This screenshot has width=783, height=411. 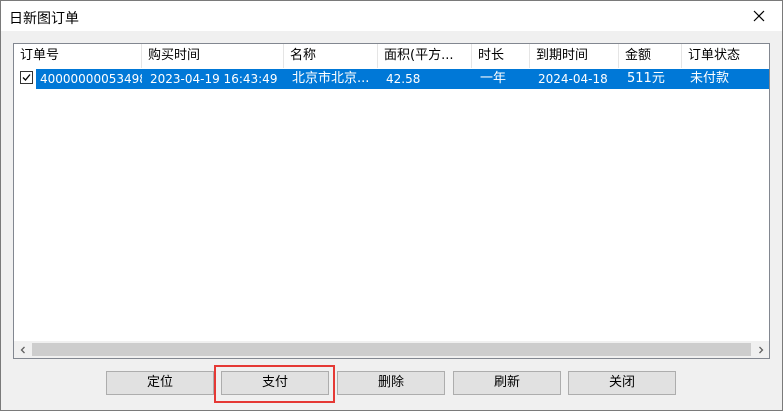 I want to click on column-header-expiry-date: 到期时间, so click(x=574, y=56).